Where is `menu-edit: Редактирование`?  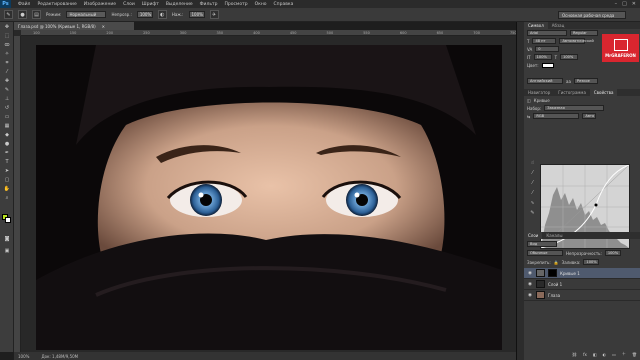
menu-edit: Редактирование is located at coordinates (56, 4).